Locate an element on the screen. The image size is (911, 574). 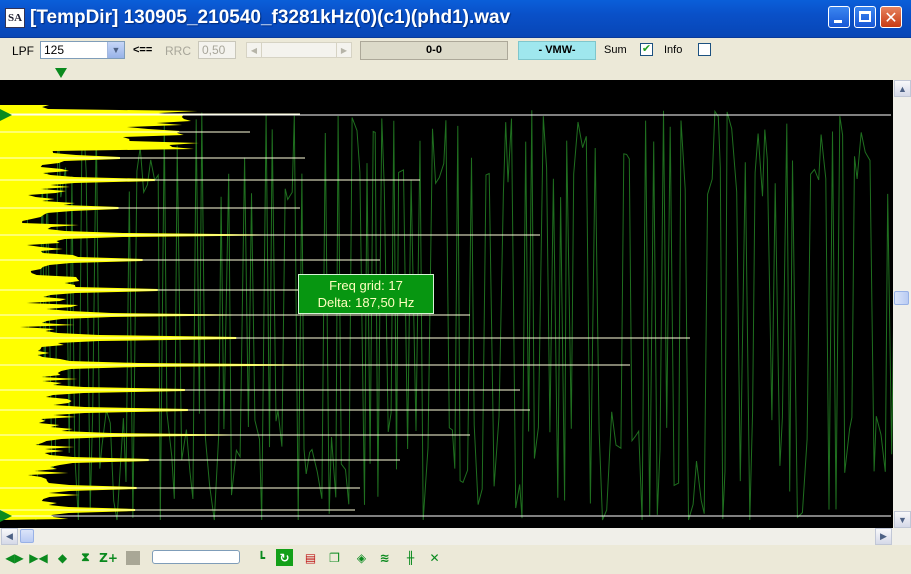
status-display: 0-0 is located at coordinates (434, 50).